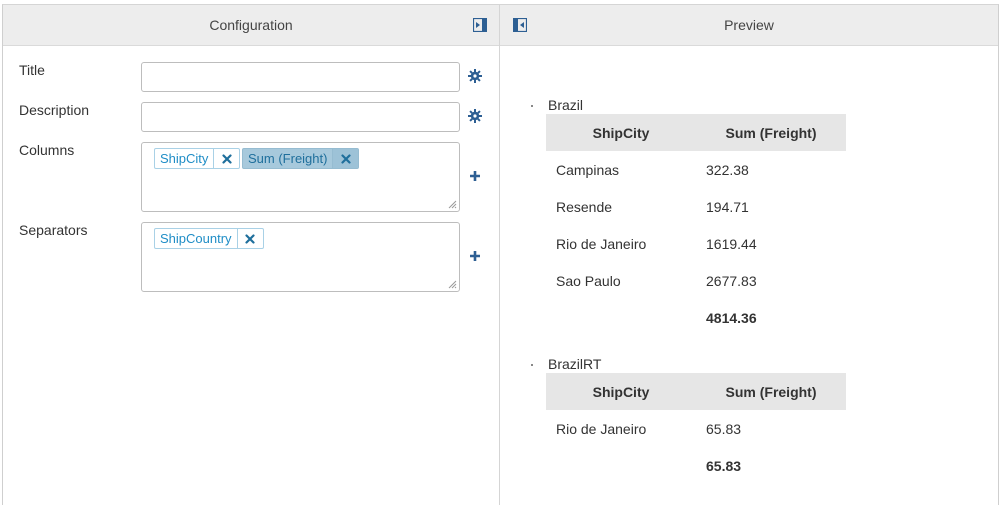  Describe the element at coordinates (588, 280) in the screenshot. I see `table-cell: Sao Paulo` at that location.